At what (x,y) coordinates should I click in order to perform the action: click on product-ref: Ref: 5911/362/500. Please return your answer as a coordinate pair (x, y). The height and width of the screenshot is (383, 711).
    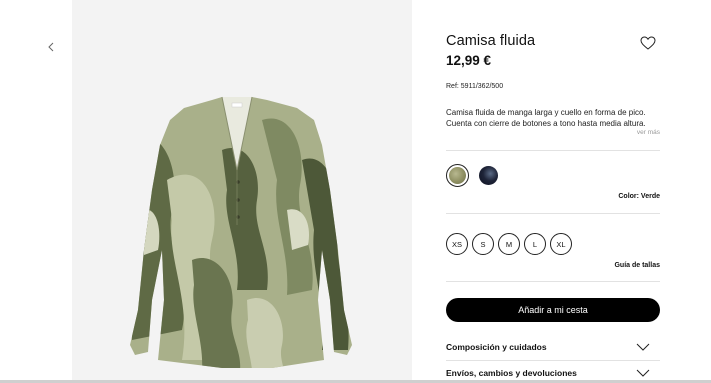
    Looking at the image, I should click on (475, 86).